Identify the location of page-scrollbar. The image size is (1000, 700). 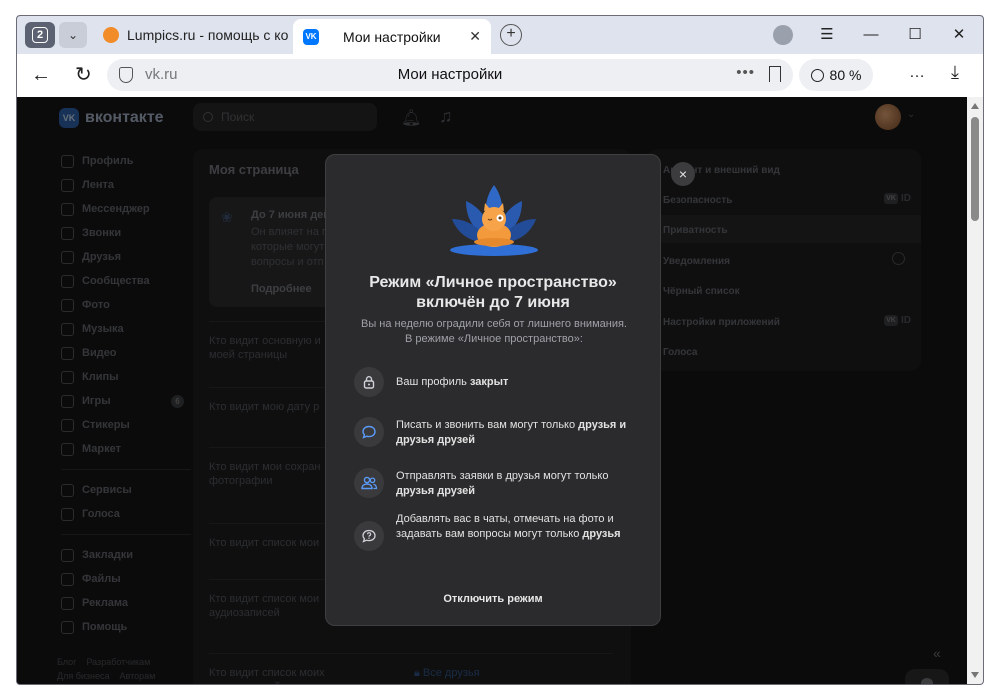
(975, 390).